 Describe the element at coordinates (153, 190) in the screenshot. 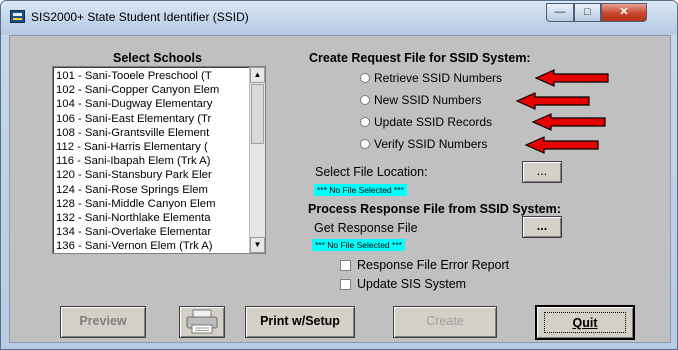

I see `school-list-item: 124 - Sani-Rose Springs Elem` at that location.